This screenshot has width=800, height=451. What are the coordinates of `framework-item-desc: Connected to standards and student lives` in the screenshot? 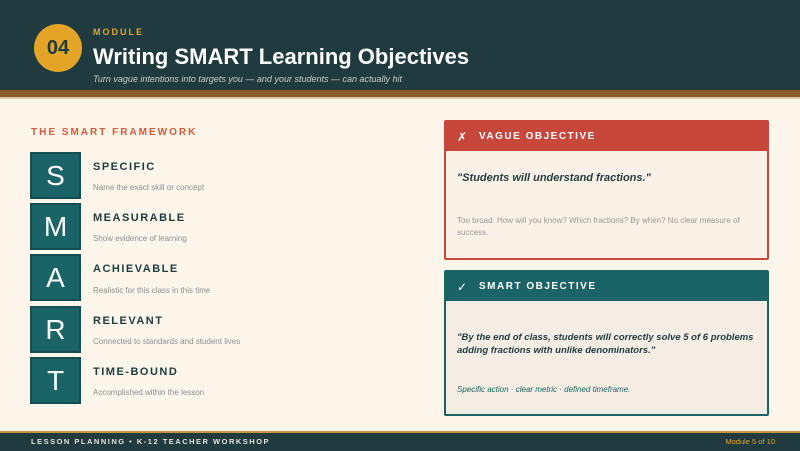 It's located at (167, 341).